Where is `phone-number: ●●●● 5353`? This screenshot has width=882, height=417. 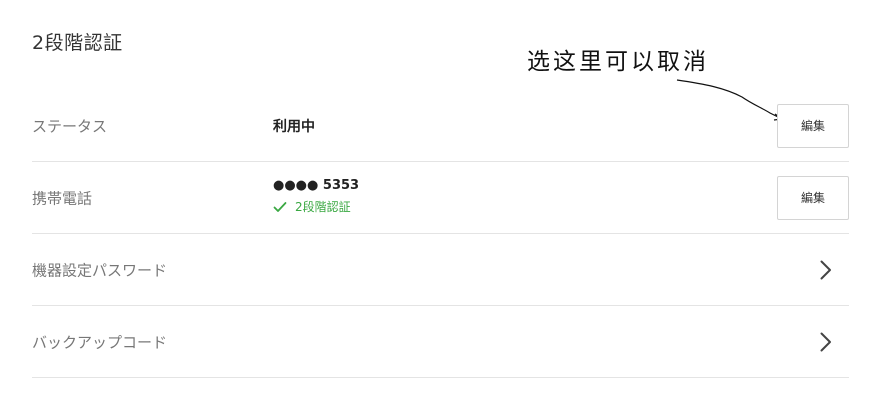
phone-number: ●●●● 5353 is located at coordinates (316, 185).